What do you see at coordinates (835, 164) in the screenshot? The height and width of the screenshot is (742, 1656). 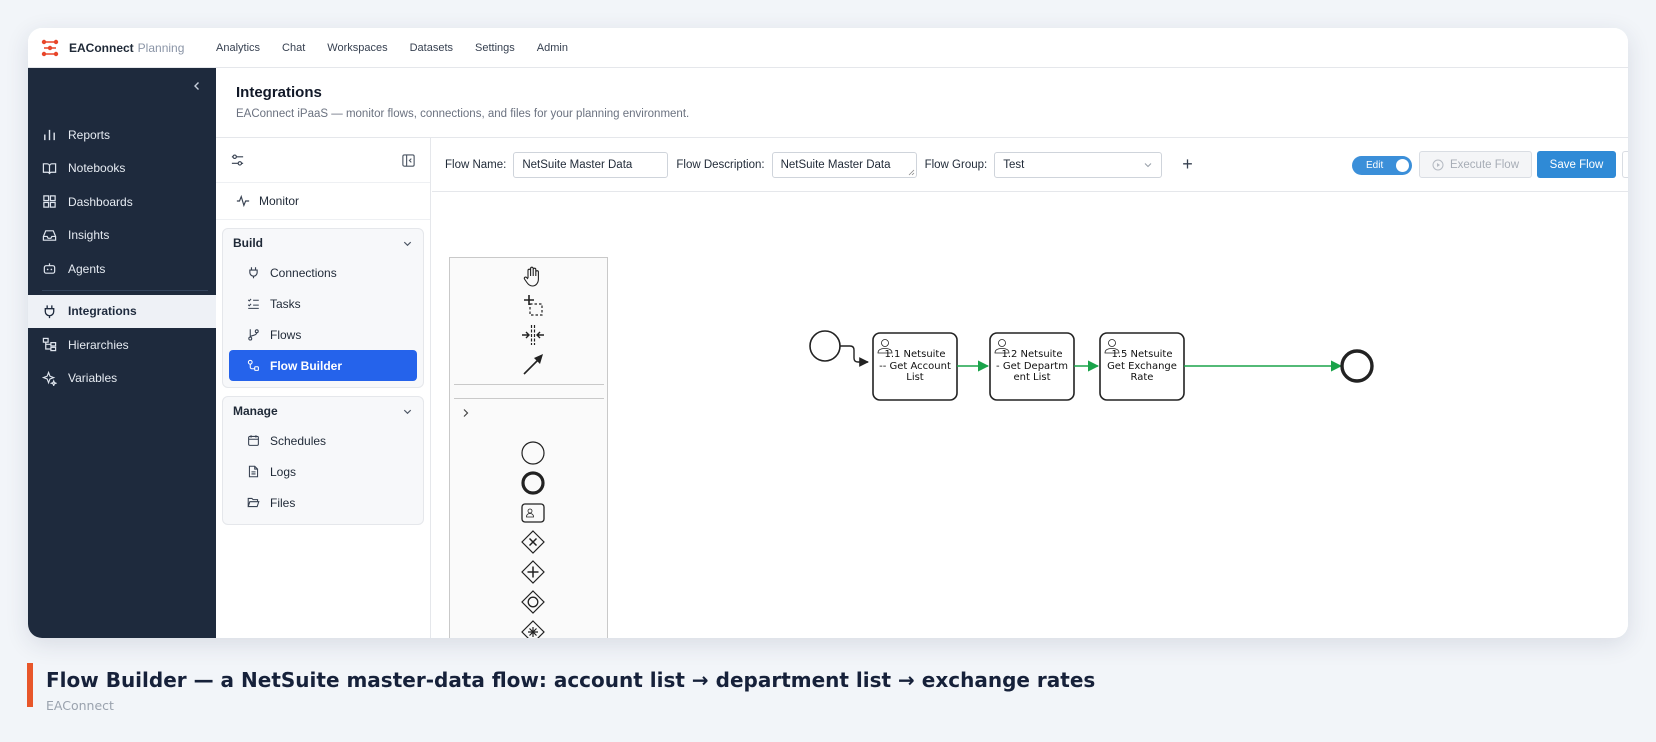 I see `flow-description-value: NetSuite Master Data` at bounding box center [835, 164].